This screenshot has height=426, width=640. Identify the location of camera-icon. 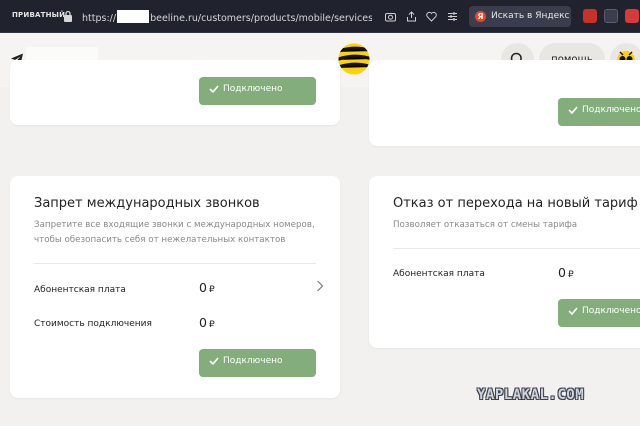
(390, 16).